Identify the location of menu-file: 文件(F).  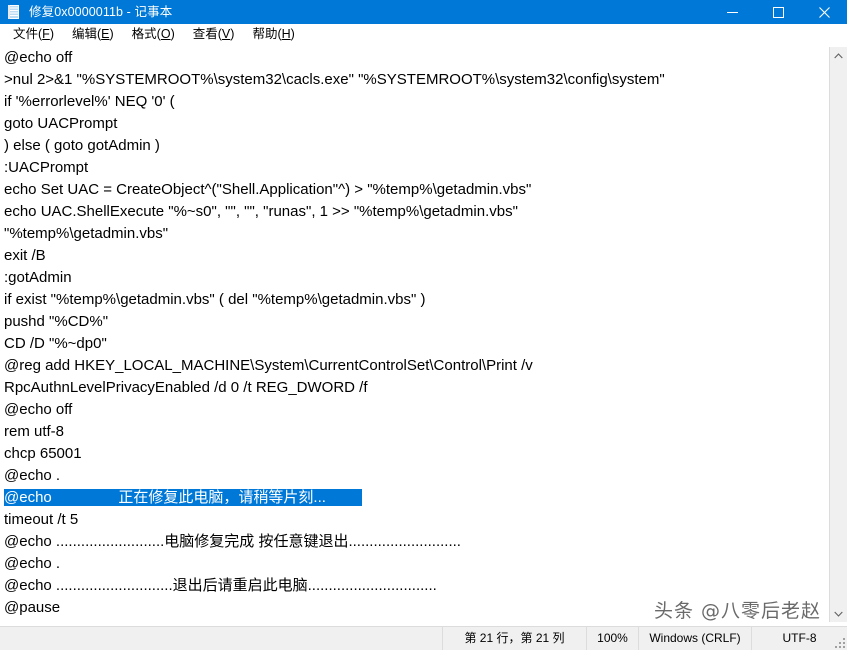
(33, 35).